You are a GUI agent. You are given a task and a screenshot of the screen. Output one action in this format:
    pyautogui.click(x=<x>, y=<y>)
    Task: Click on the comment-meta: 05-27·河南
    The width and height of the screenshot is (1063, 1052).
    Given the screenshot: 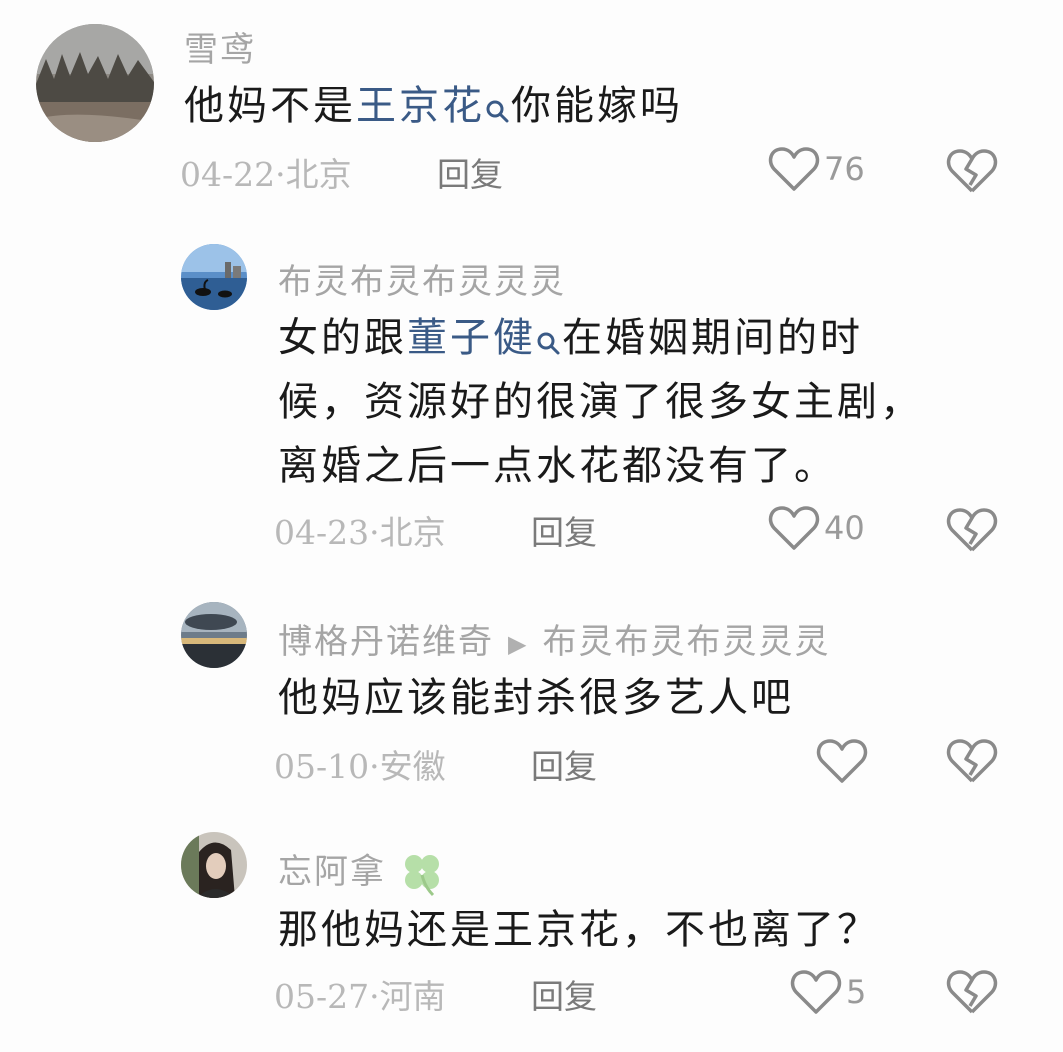 What is the action you would take?
    pyautogui.click(x=360, y=994)
    